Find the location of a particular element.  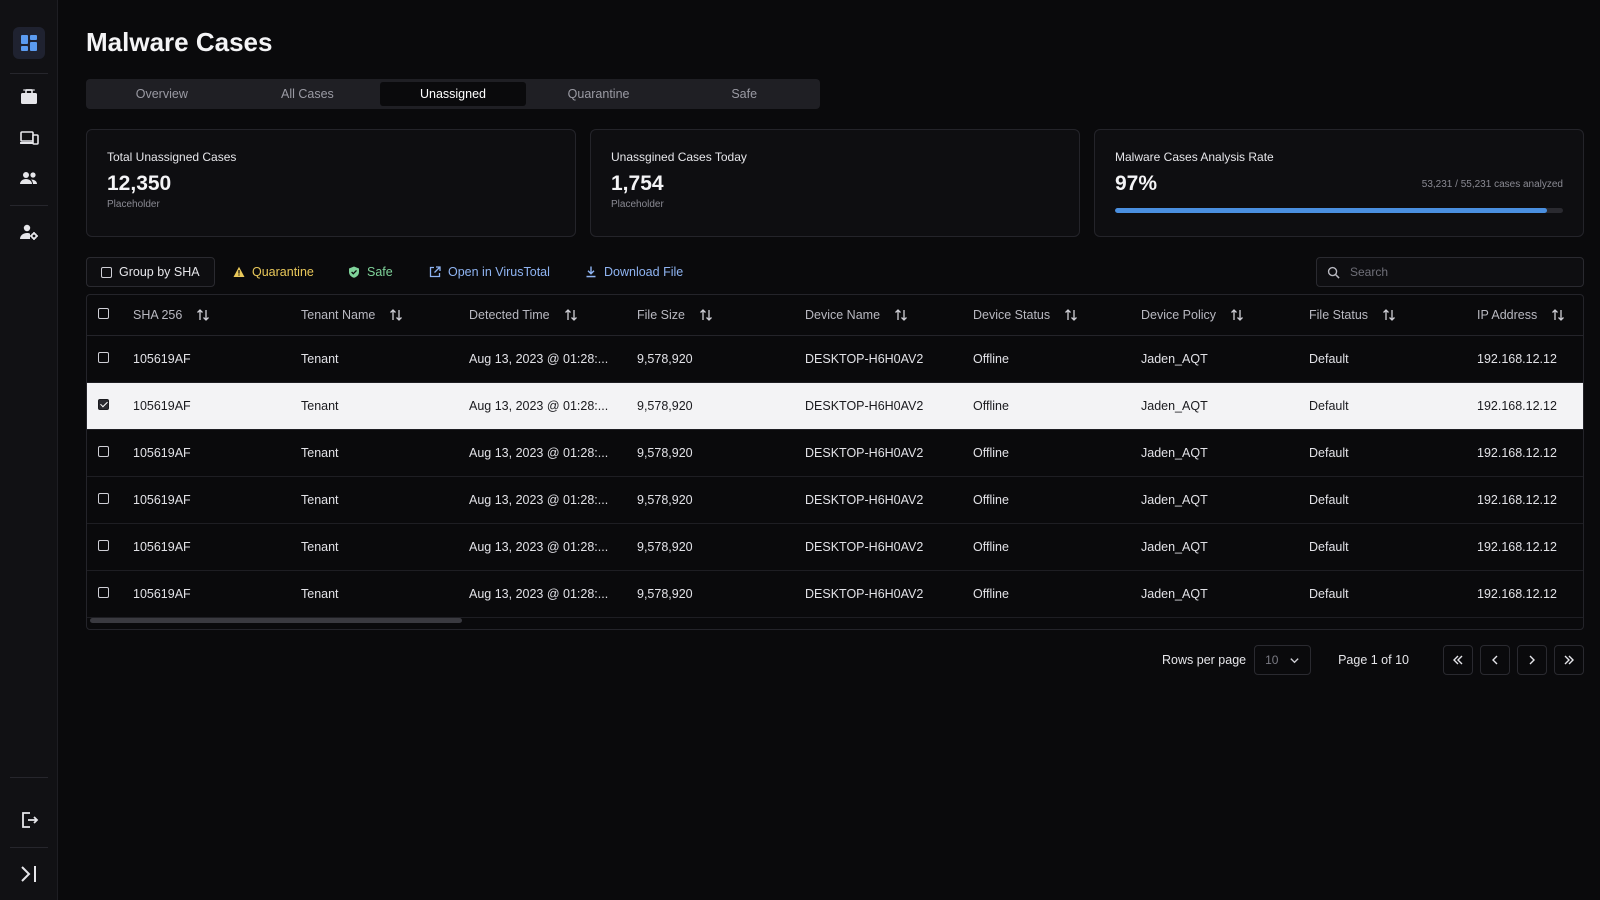

column-header-ip-address: IP Address is located at coordinates (1530, 315).